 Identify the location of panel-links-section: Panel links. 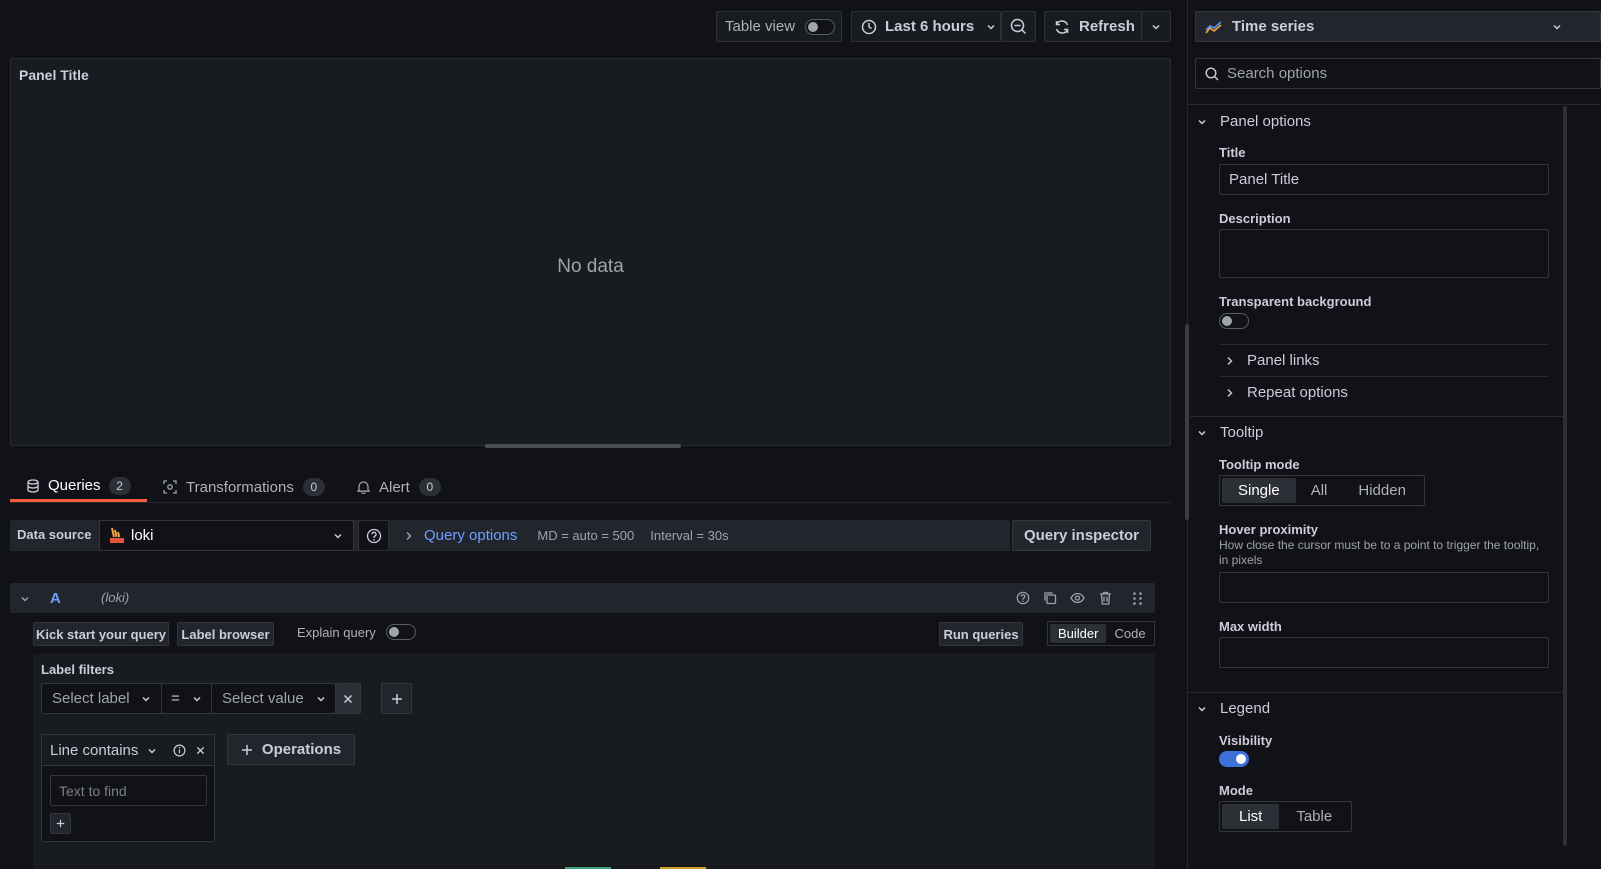
(1273, 360).